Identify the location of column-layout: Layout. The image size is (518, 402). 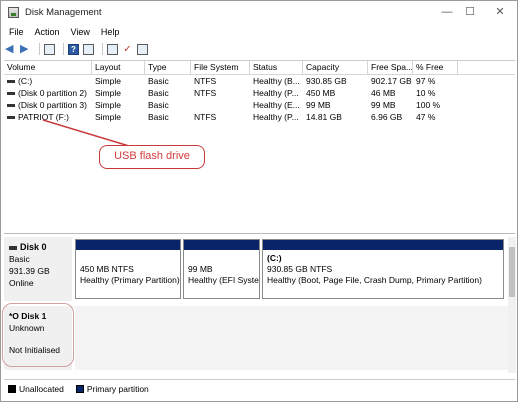
(118, 67).